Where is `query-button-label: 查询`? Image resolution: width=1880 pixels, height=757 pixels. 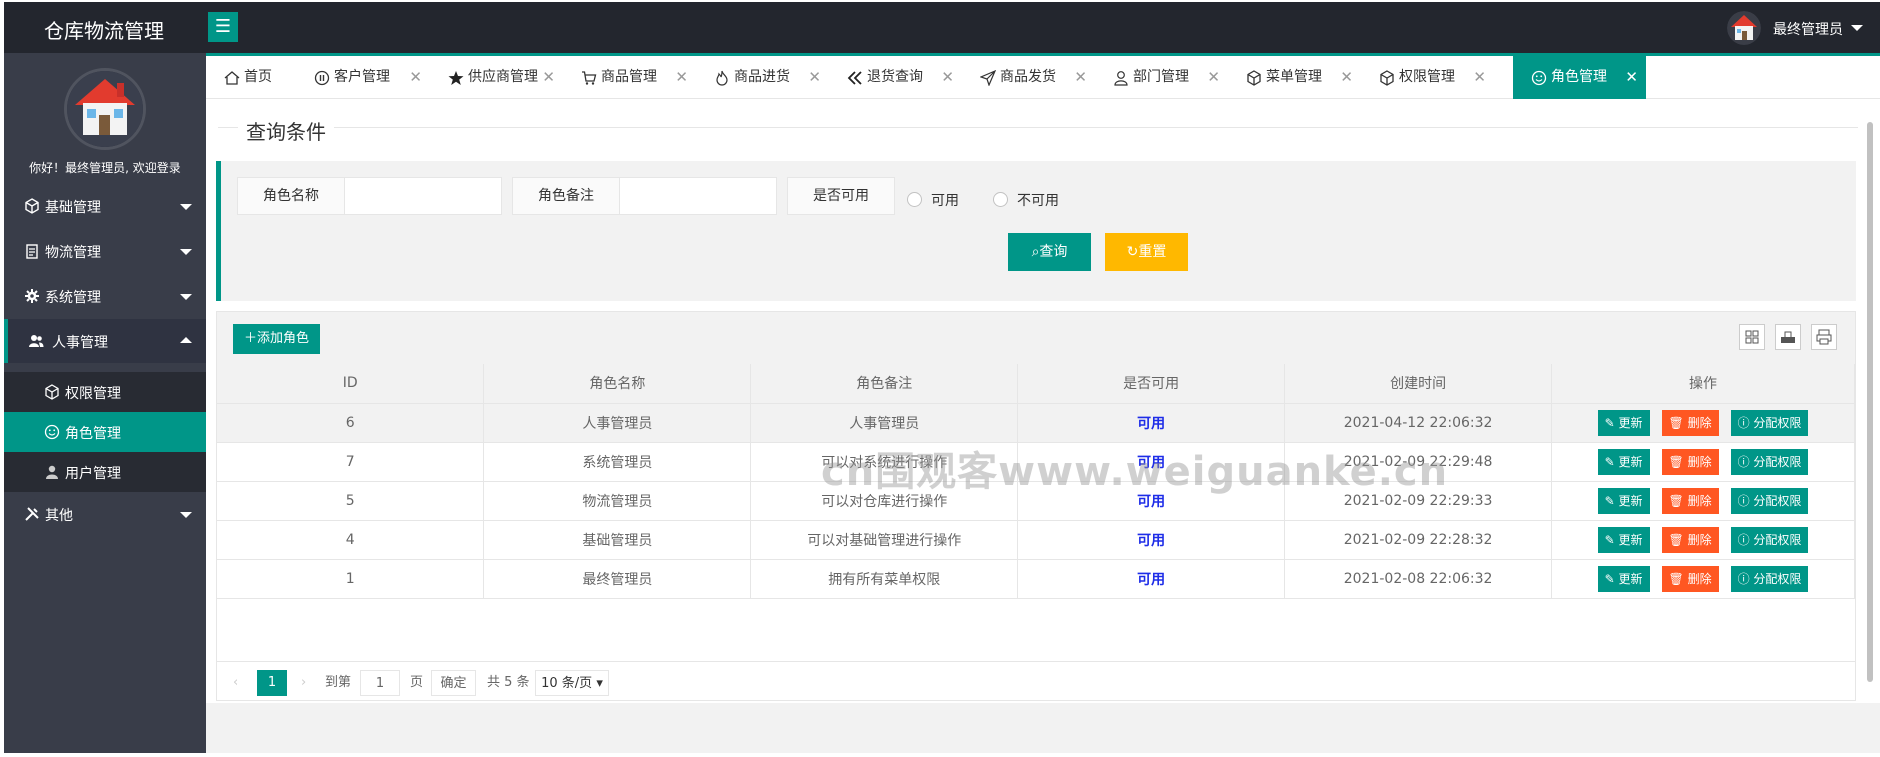 query-button-label: 查询 is located at coordinates (1053, 252).